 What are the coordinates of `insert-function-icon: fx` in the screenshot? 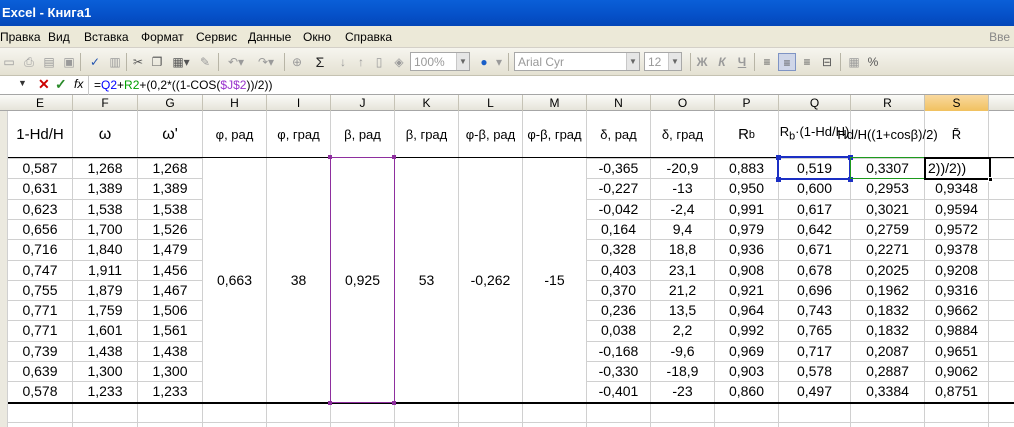 It's located at (78, 84).